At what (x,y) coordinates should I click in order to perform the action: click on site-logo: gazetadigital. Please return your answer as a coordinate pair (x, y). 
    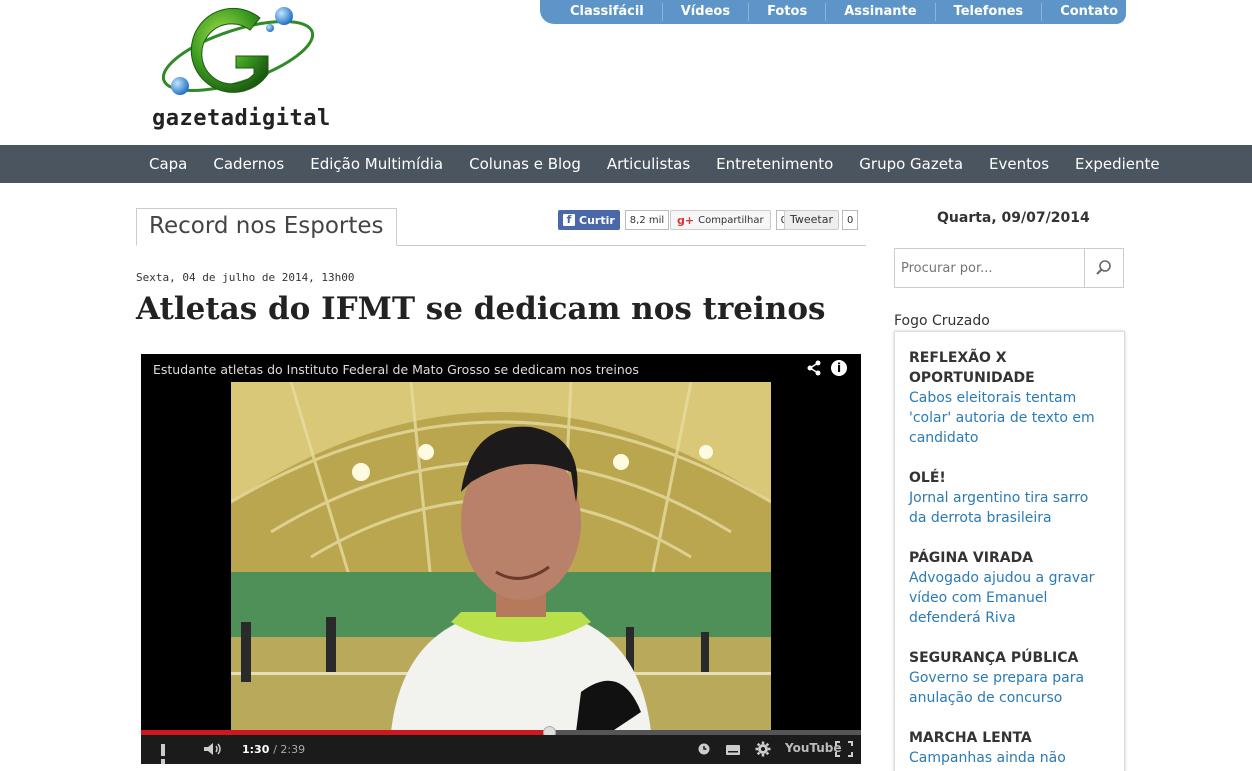
    Looking at the image, I should click on (240, 69).